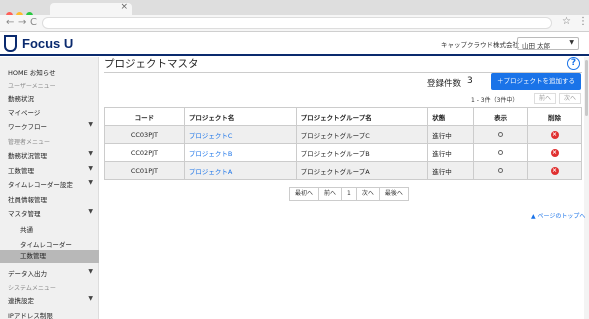 Image resolution: width=589 pixels, height=319 pixels. What do you see at coordinates (49, 229) in the screenshot?
I see `sidebar-item: 共通` at bounding box center [49, 229].